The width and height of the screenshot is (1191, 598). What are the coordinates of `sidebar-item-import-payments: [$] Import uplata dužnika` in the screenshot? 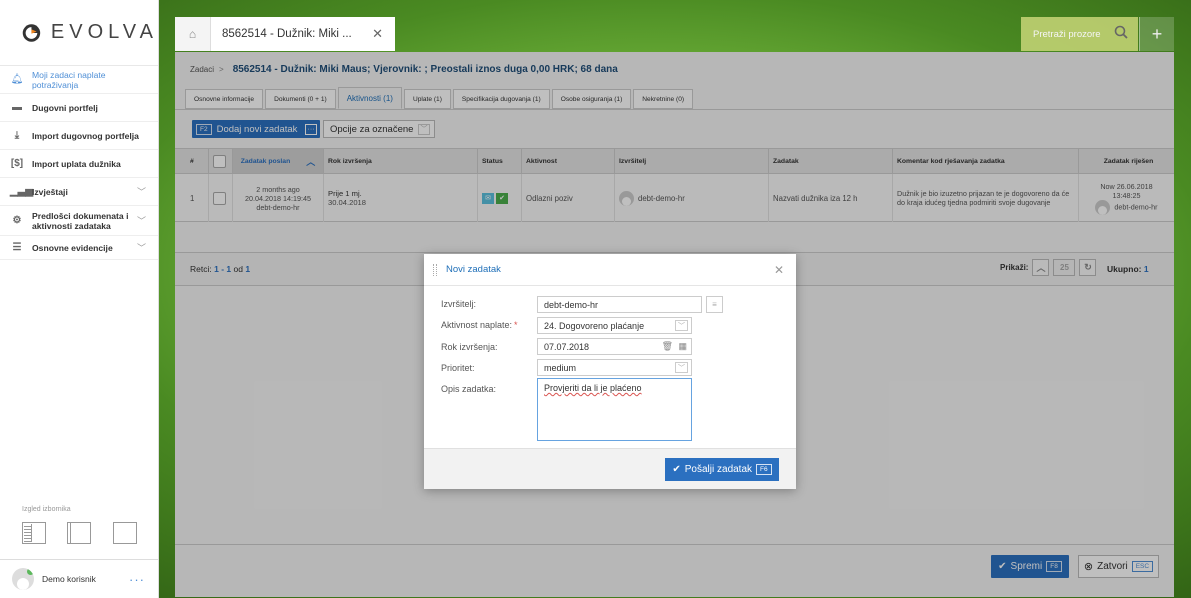 It's located at (79, 164).